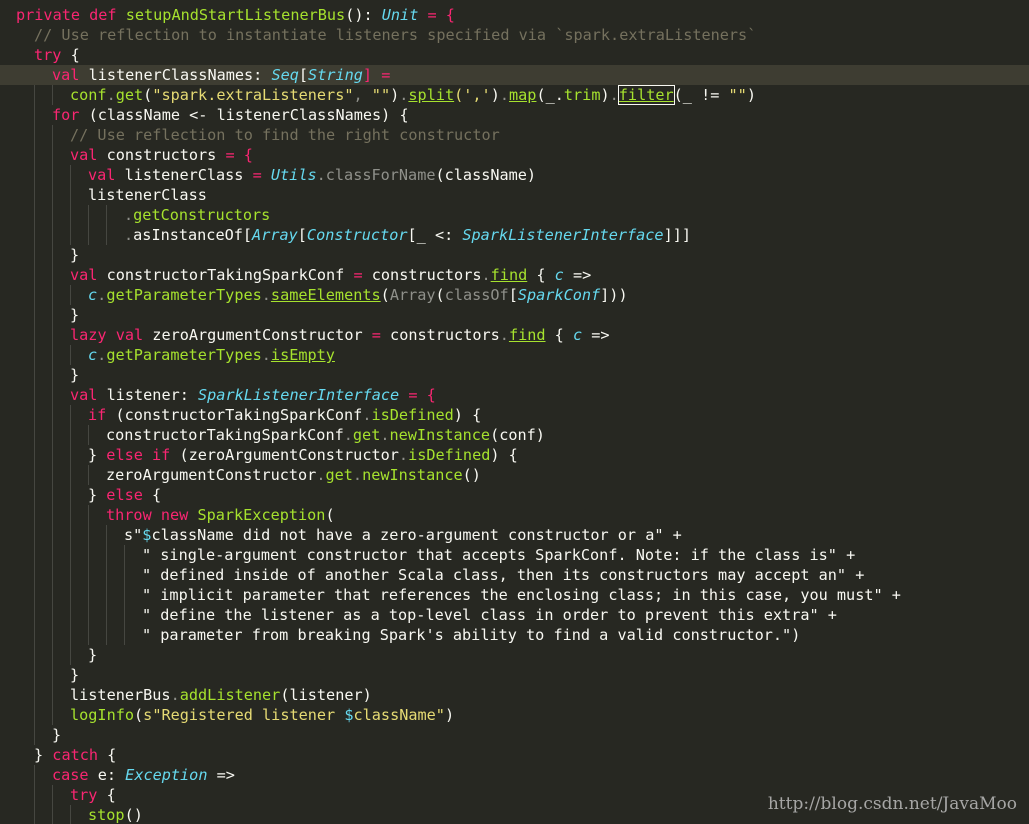 This screenshot has height=824, width=1029. I want to click on code-token: ]]], so click(677, 235).